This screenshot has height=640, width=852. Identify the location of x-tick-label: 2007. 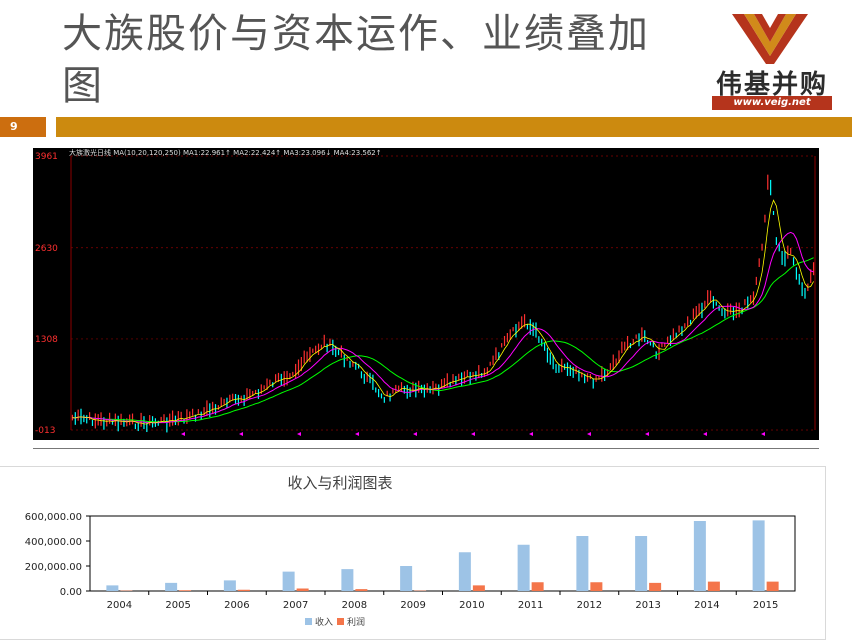
(295, 605).